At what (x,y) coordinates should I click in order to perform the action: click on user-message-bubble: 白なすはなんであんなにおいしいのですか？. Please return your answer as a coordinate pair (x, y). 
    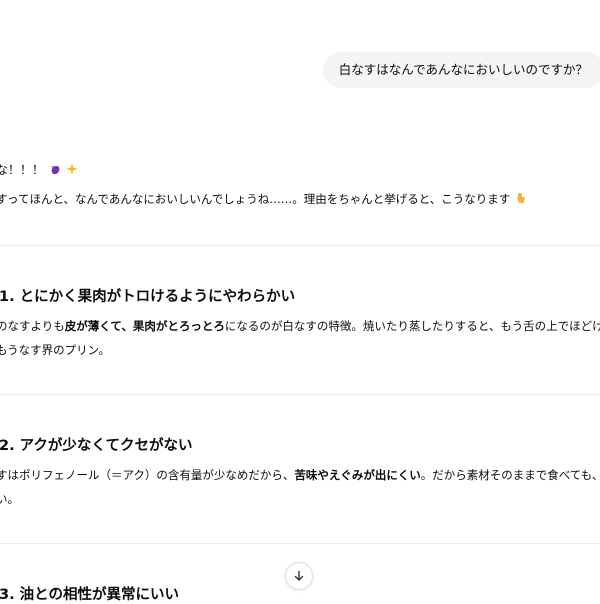
    Looking at the image, I should click on (461, 70).